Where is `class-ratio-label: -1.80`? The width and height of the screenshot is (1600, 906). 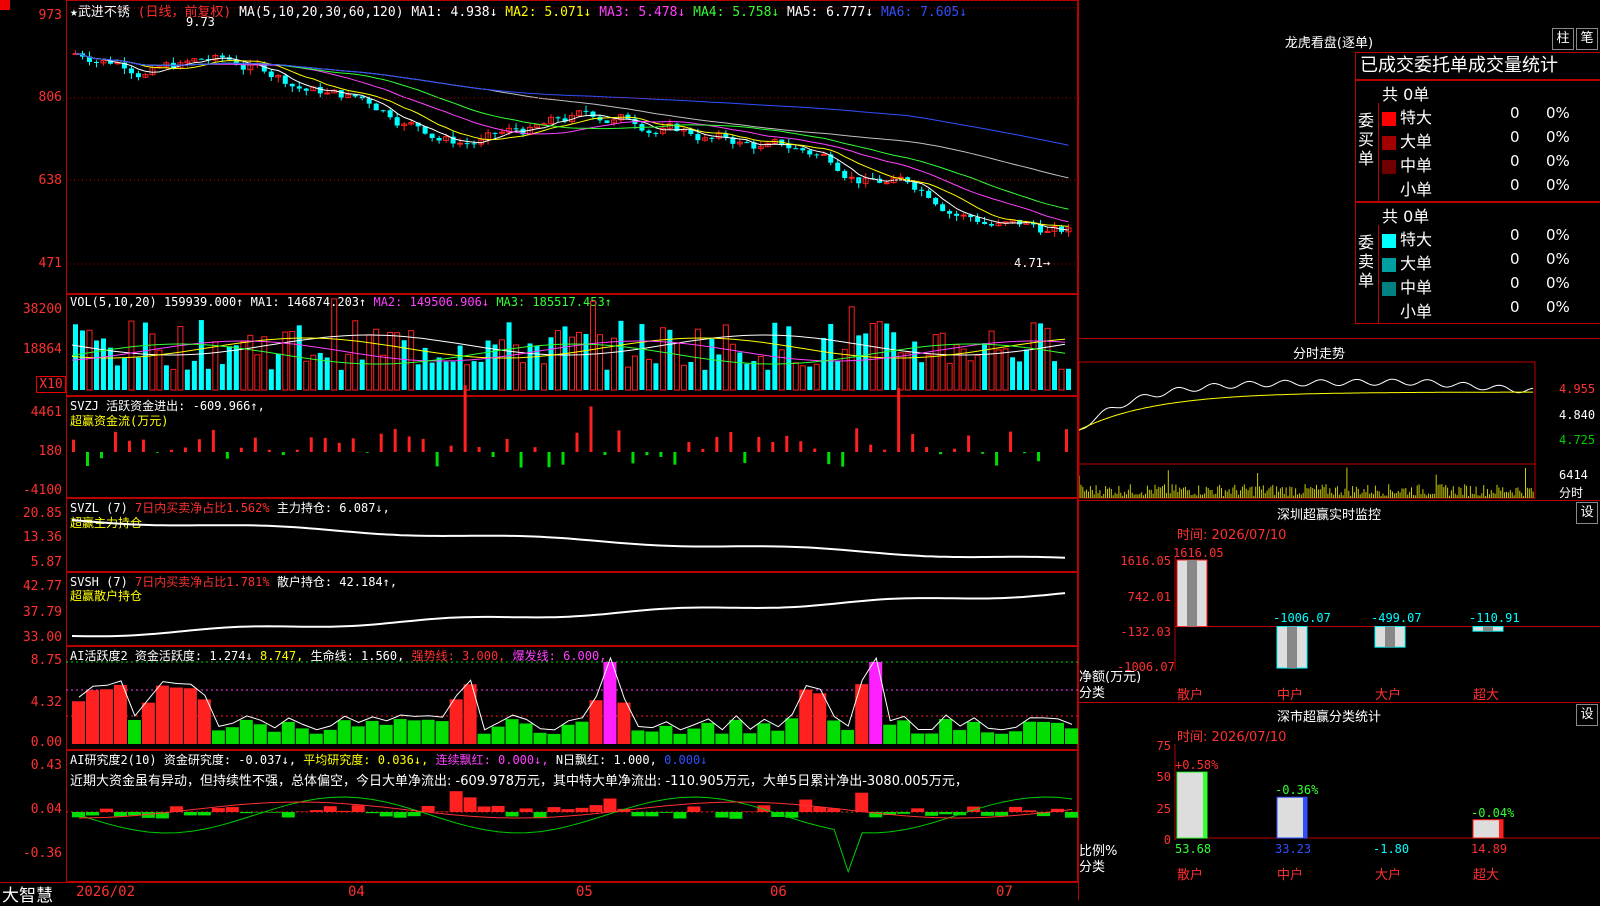 class-ratio-label: -1.80 is located at coordinates (1391, 849).